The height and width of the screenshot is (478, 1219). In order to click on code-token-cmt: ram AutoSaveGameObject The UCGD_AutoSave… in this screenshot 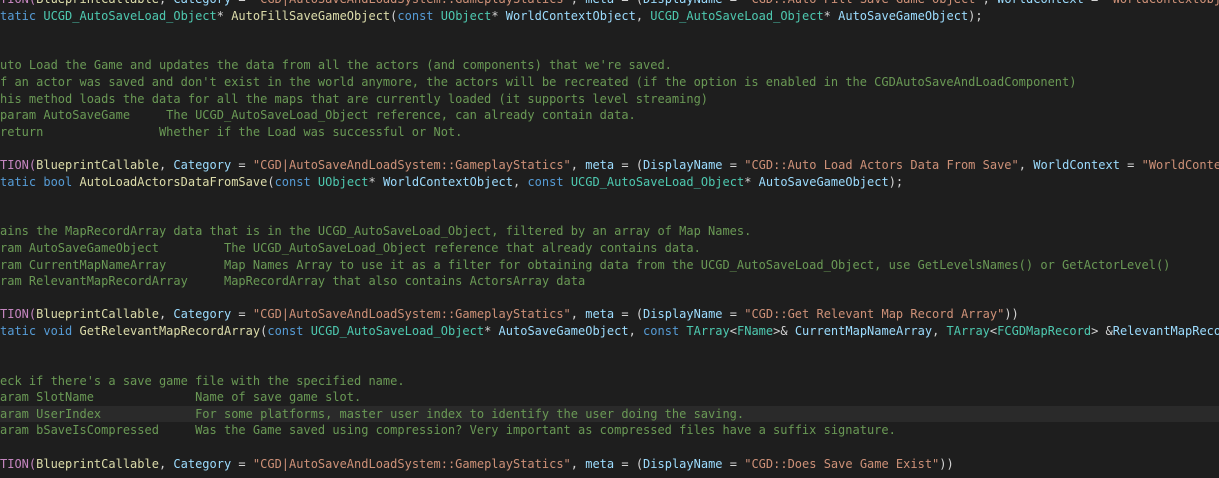, I will do `click(350, 247)`.